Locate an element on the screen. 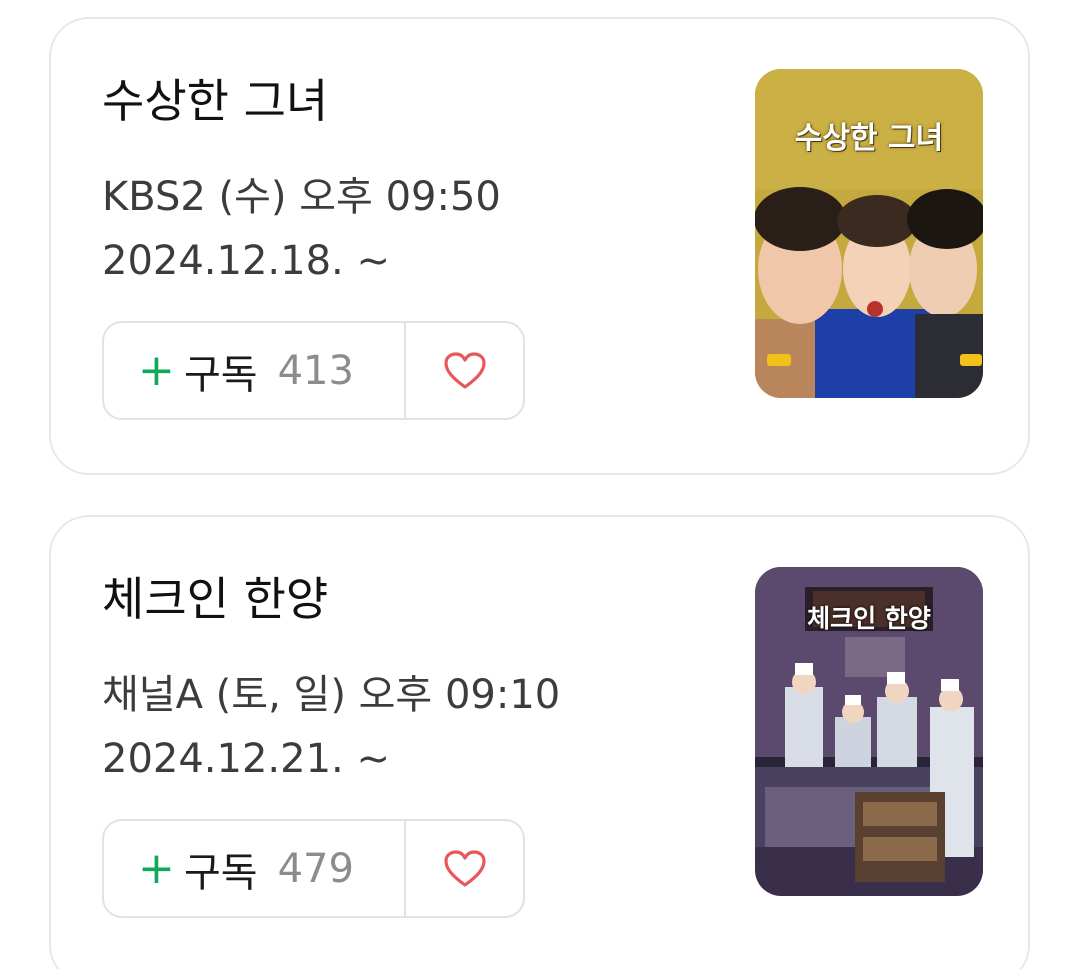 This screenshot has height=969, width=1080. subscribe-button: + 구독 479 is located at coordinates (255, 868).